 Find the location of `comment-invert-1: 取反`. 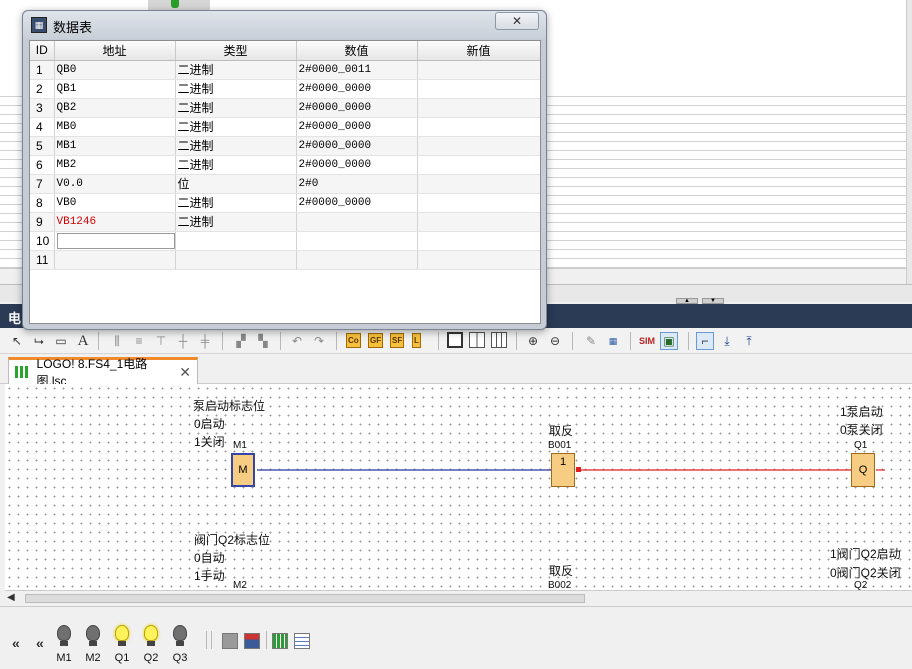

comment-invert-1: 取反 is located at coordinates (561, 430).